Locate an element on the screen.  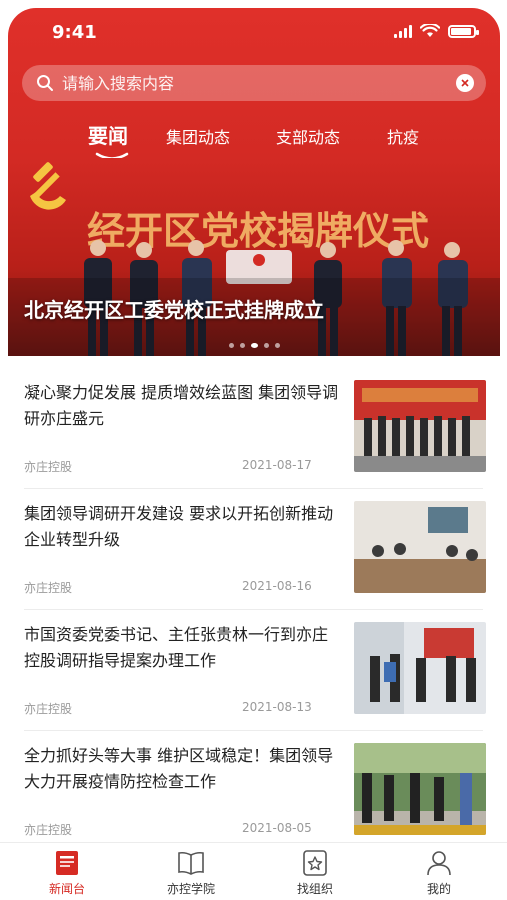
star-icon is located at coordinates (315, 863).